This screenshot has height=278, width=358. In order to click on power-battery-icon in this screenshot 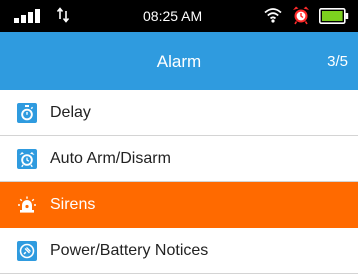, I will do `click(27, 251)`.